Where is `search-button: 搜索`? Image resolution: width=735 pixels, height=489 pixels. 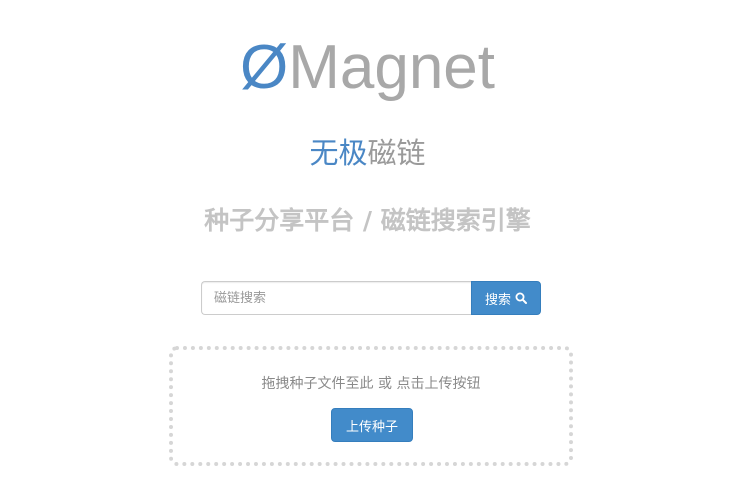
search-button: 搜索 is located at coordinates (506, 298).